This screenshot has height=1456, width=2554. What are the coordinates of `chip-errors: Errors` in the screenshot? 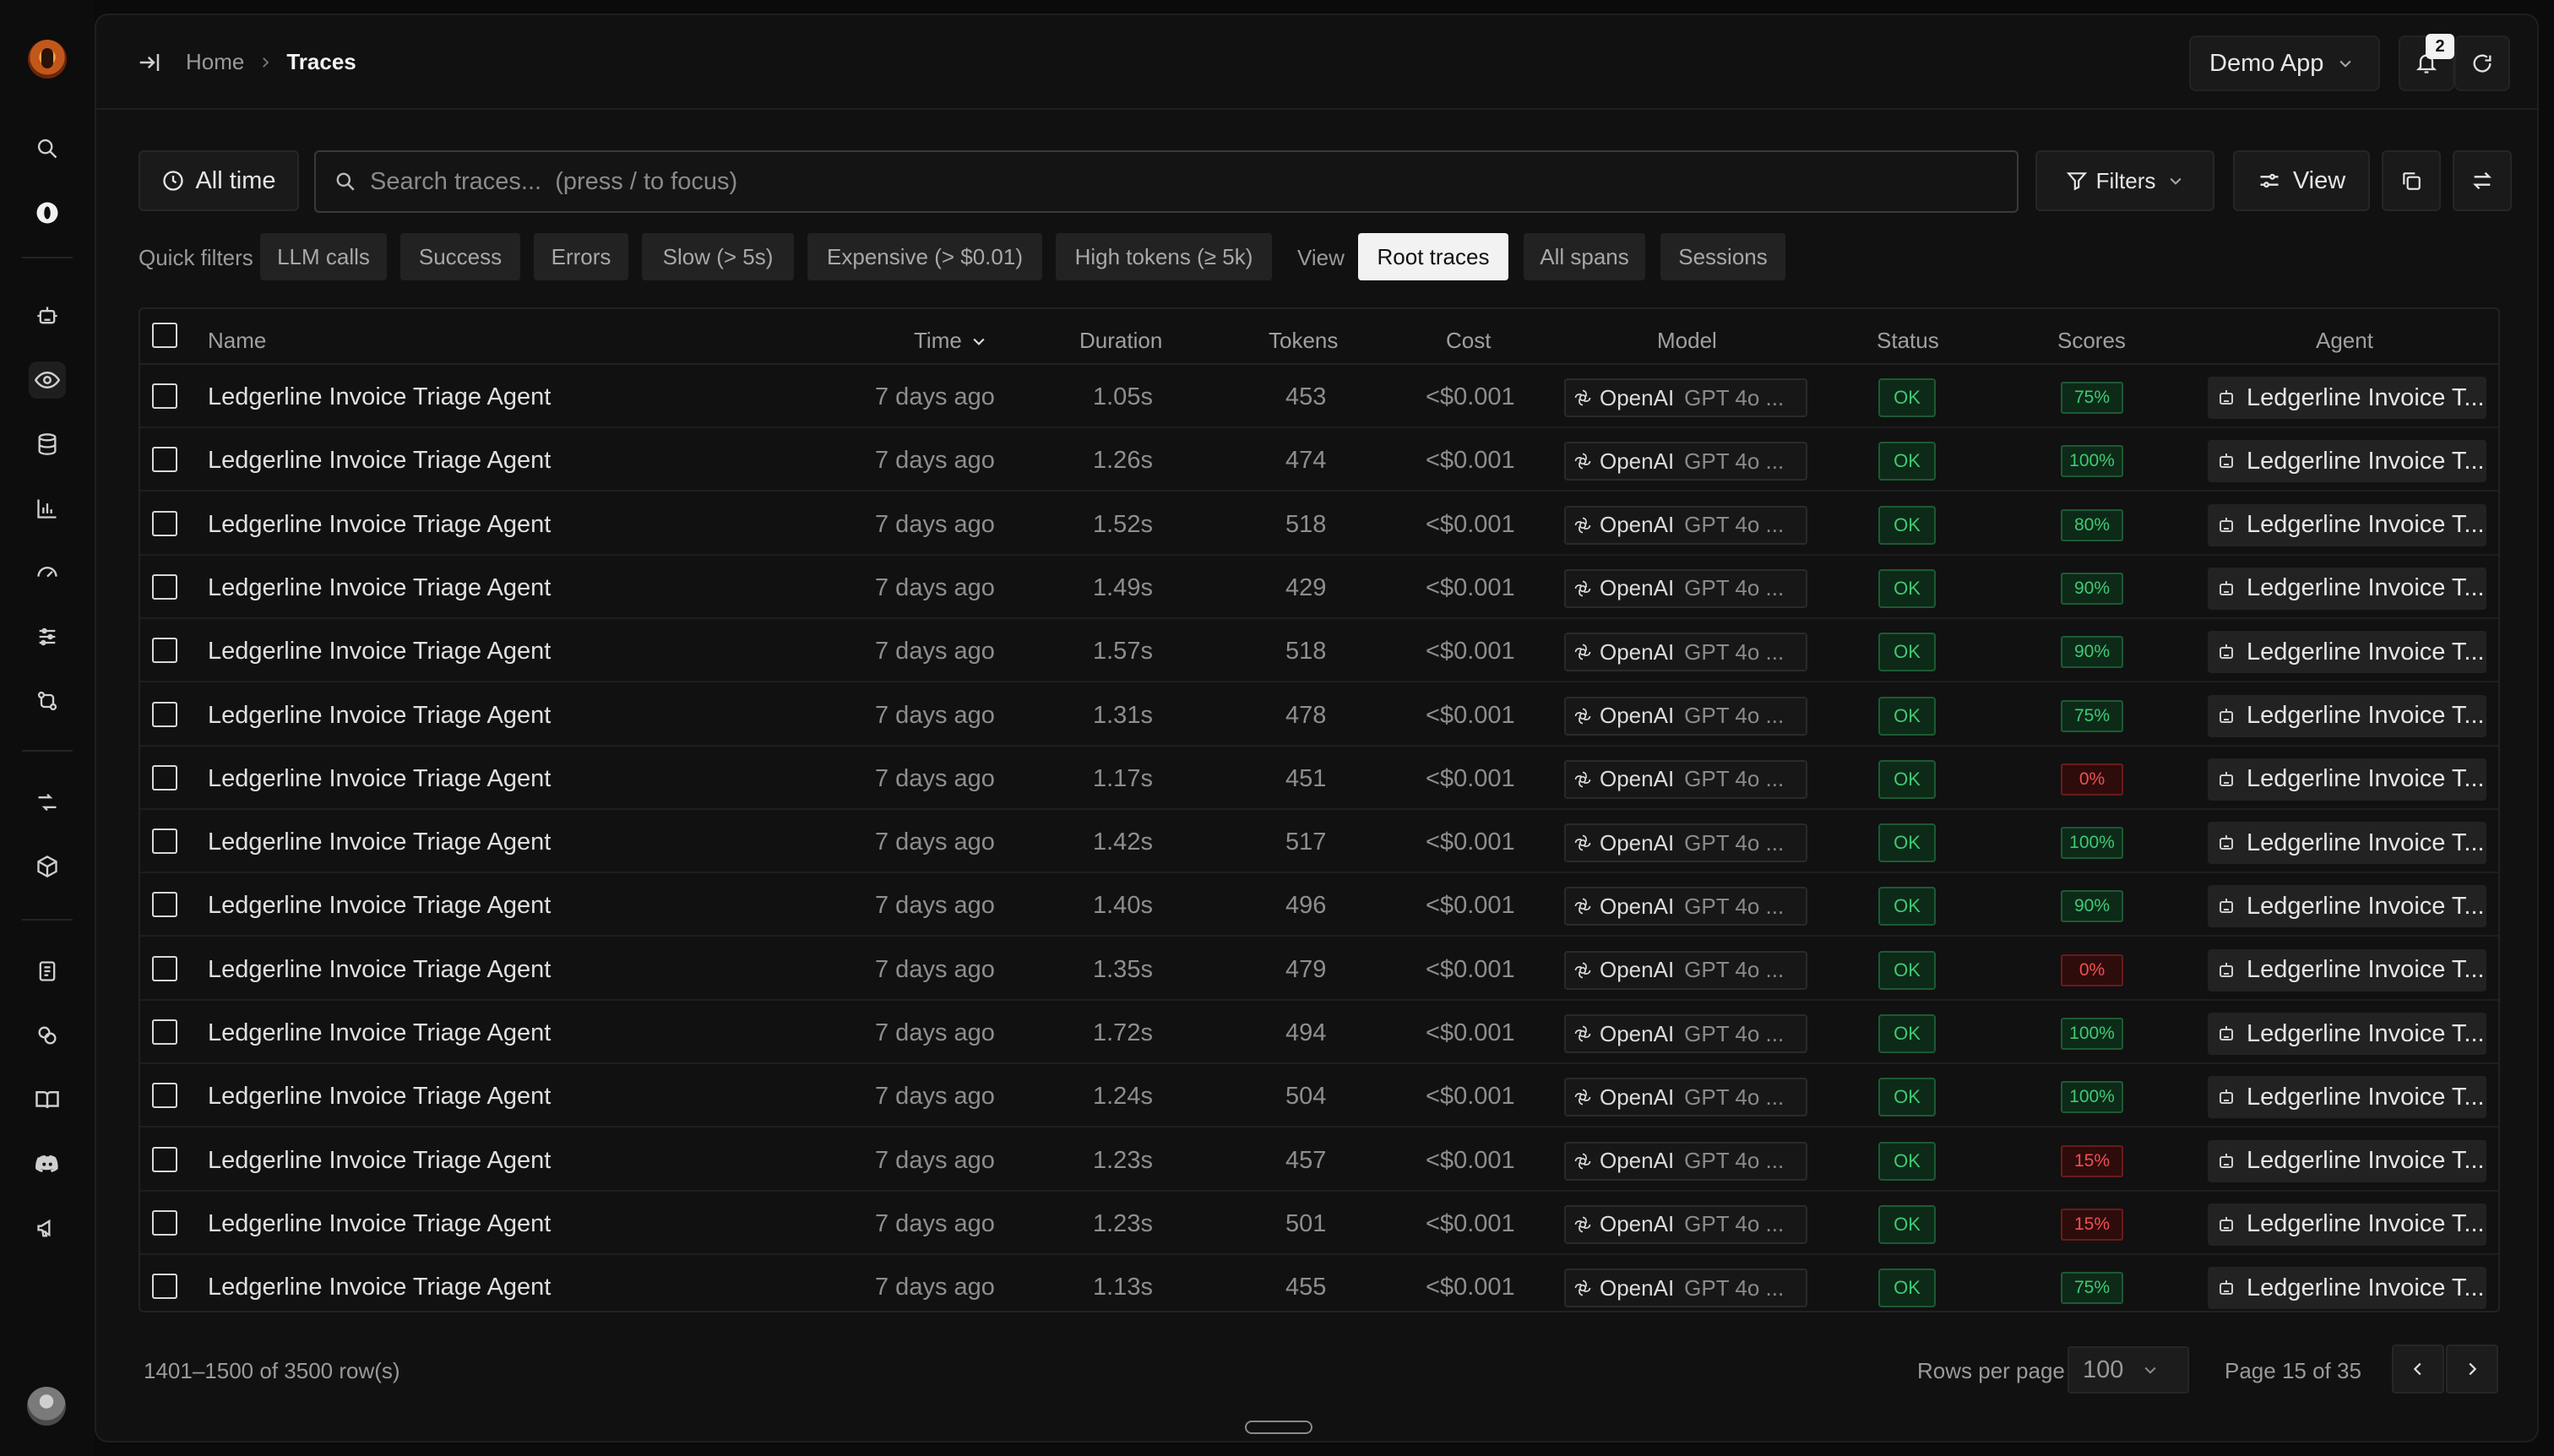 It's located at (581, 257).